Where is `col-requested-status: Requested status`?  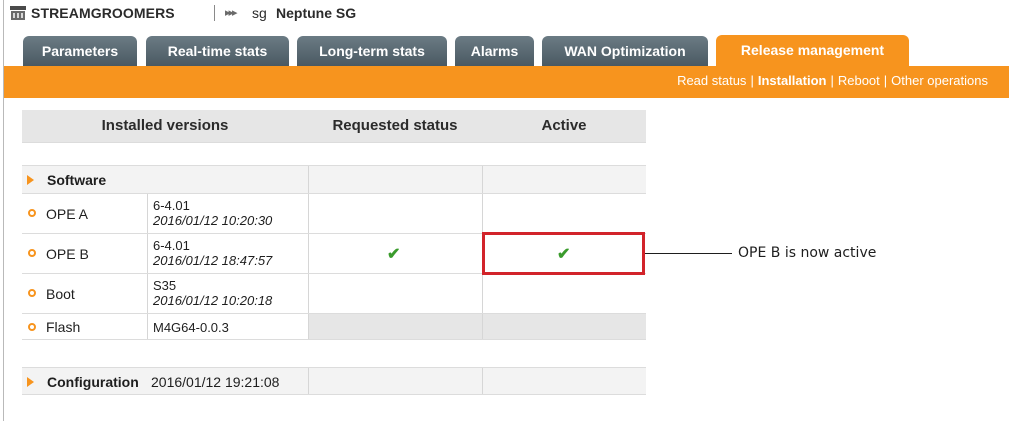 col-requested-status: Requested status is located at coordinates (395, 125).